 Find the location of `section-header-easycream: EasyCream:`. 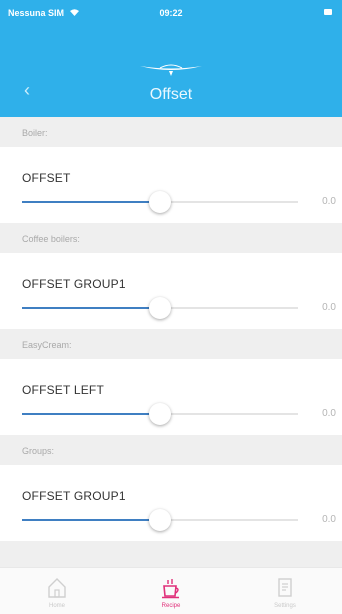

section-header-easycream: EasyCream: is located at coordinates (171, 344).